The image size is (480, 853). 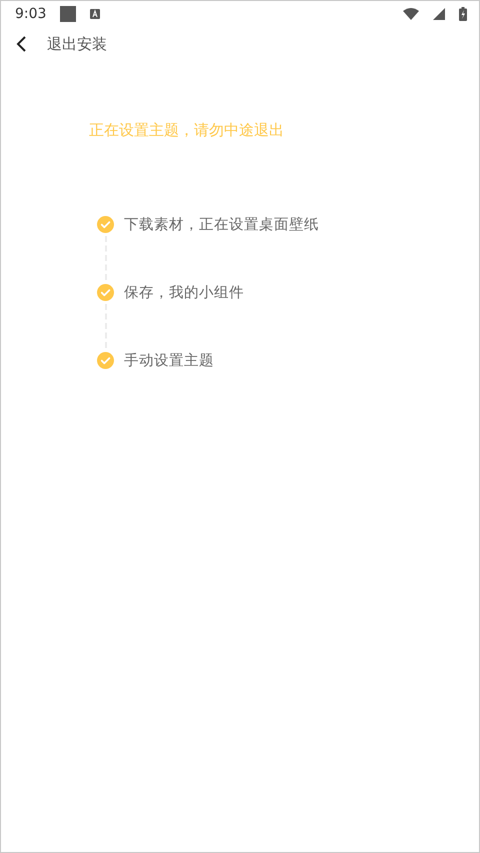 I want to click on step-label: 手动设置主题, so click(x=169, y=361).